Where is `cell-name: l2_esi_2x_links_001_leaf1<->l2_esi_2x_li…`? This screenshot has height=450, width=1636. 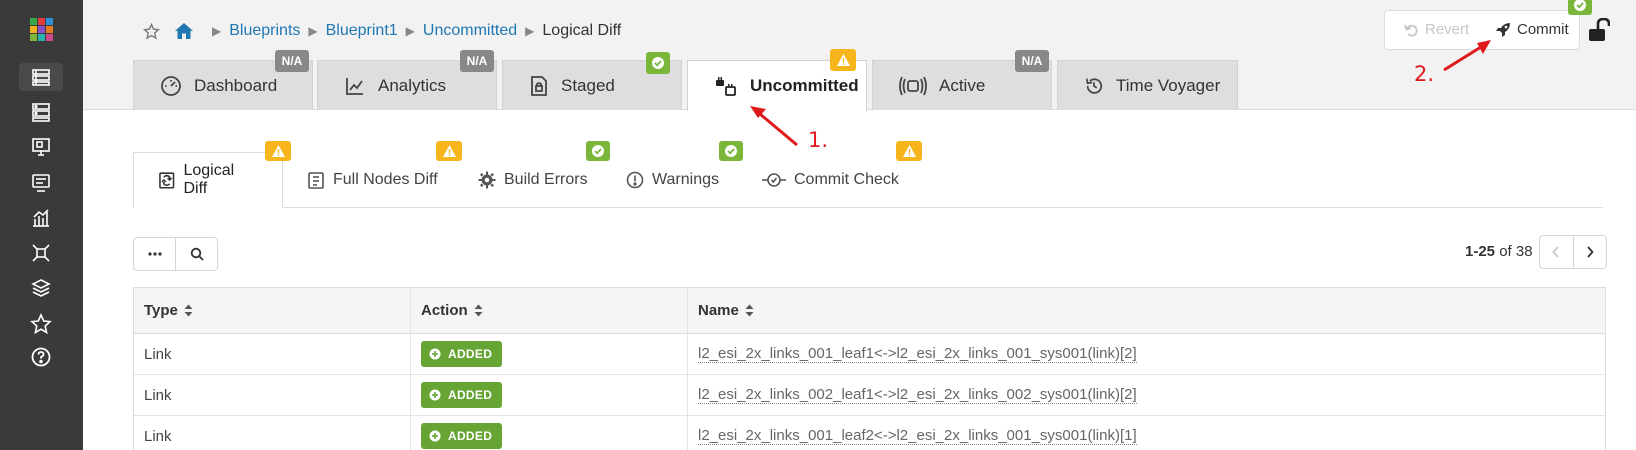
cell-name: l2_esi_2x_links_001_leaf1<->l2_esi_2x_li… is located at coordinates (1146, 354).